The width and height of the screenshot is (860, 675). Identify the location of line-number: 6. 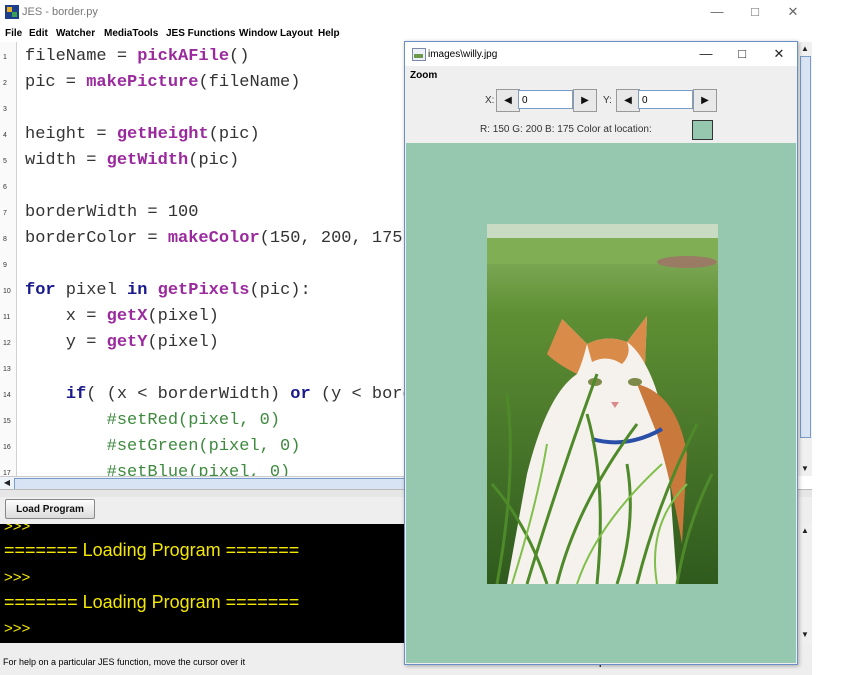
(5, 187).